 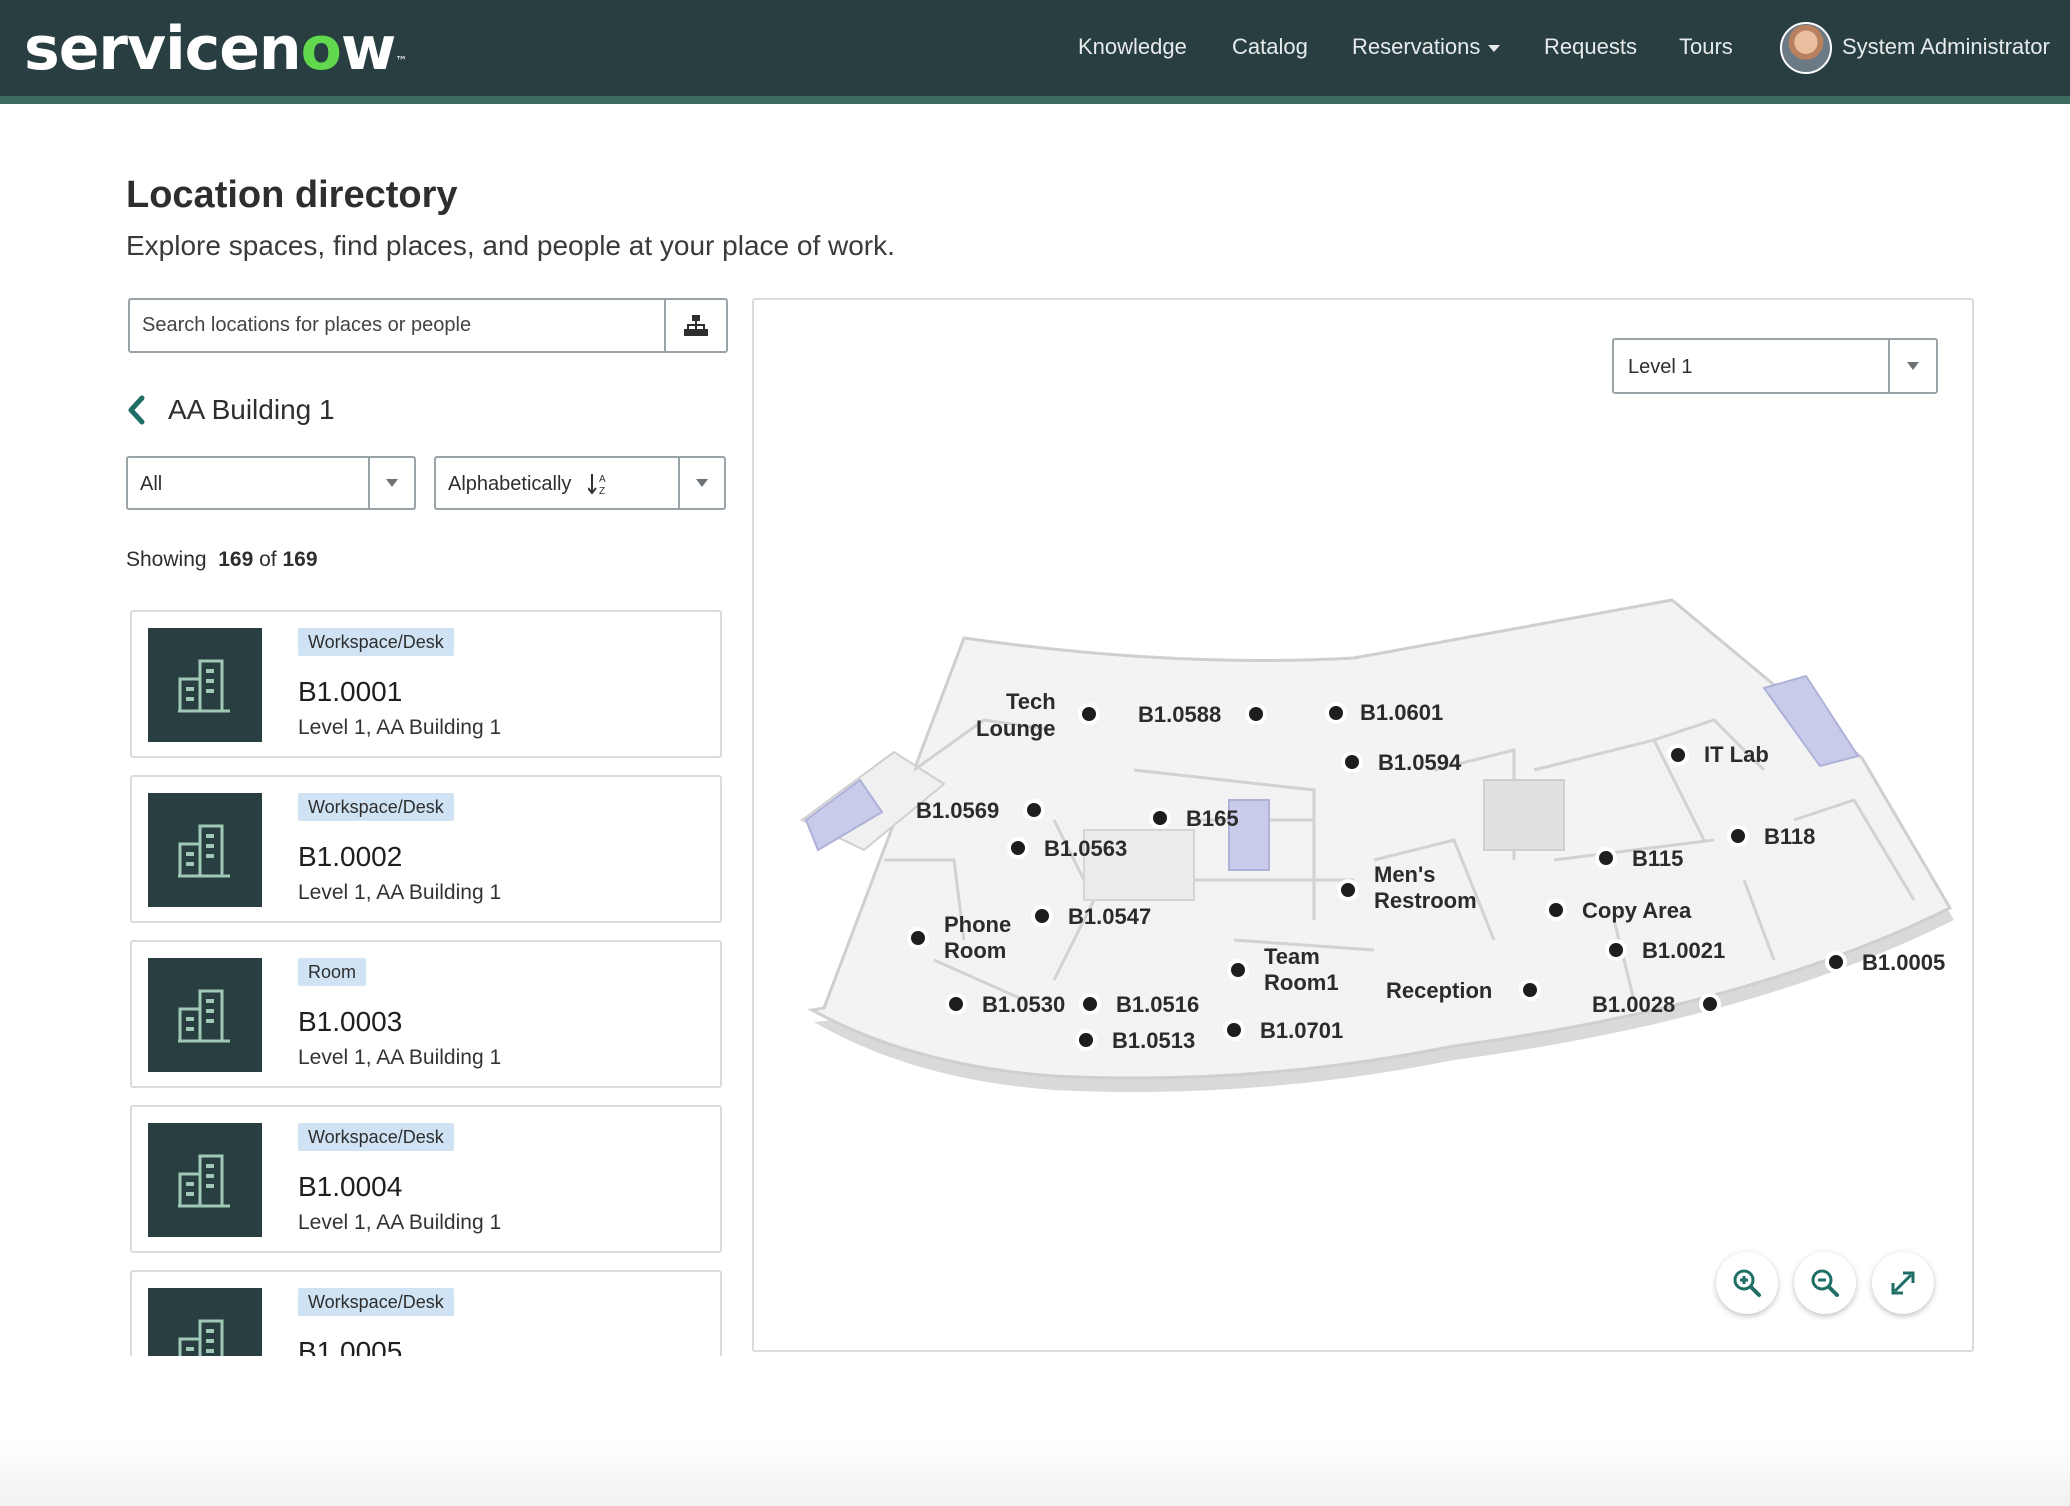 What do you see at coordinates (1301, 982) in the screenshot?
I see `label-team-room1-2: Room1` at bounding box center [1301, 982].